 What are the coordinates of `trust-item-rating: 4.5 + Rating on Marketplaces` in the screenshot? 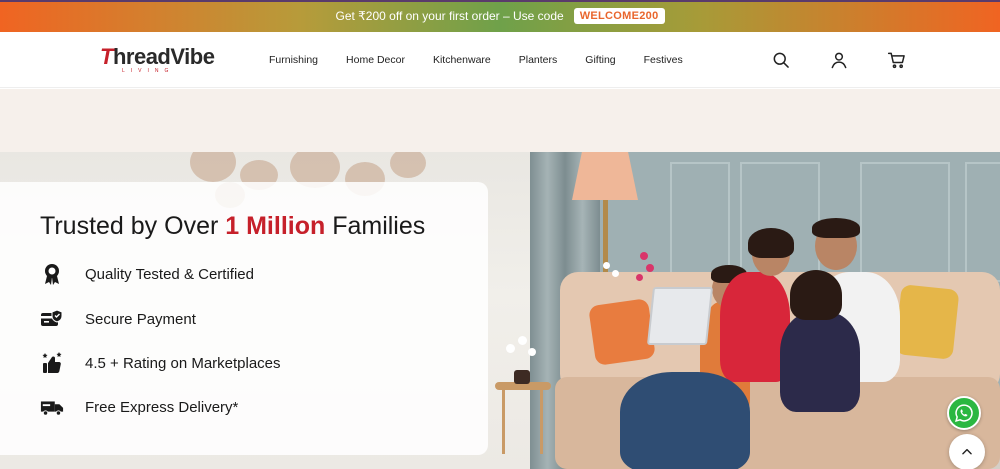 It's located at (160, 363).